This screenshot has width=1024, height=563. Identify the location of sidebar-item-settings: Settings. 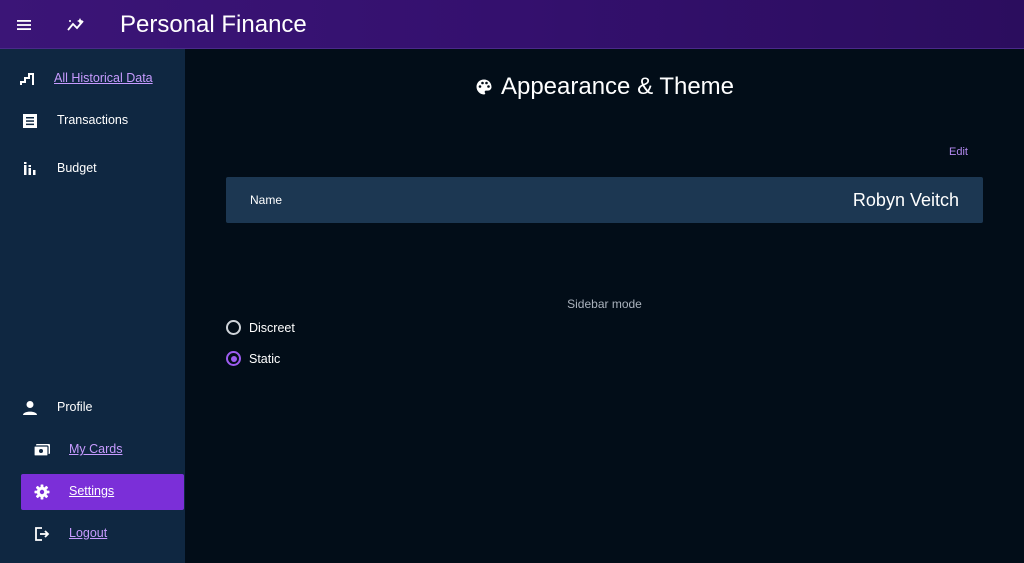
(92, 492).